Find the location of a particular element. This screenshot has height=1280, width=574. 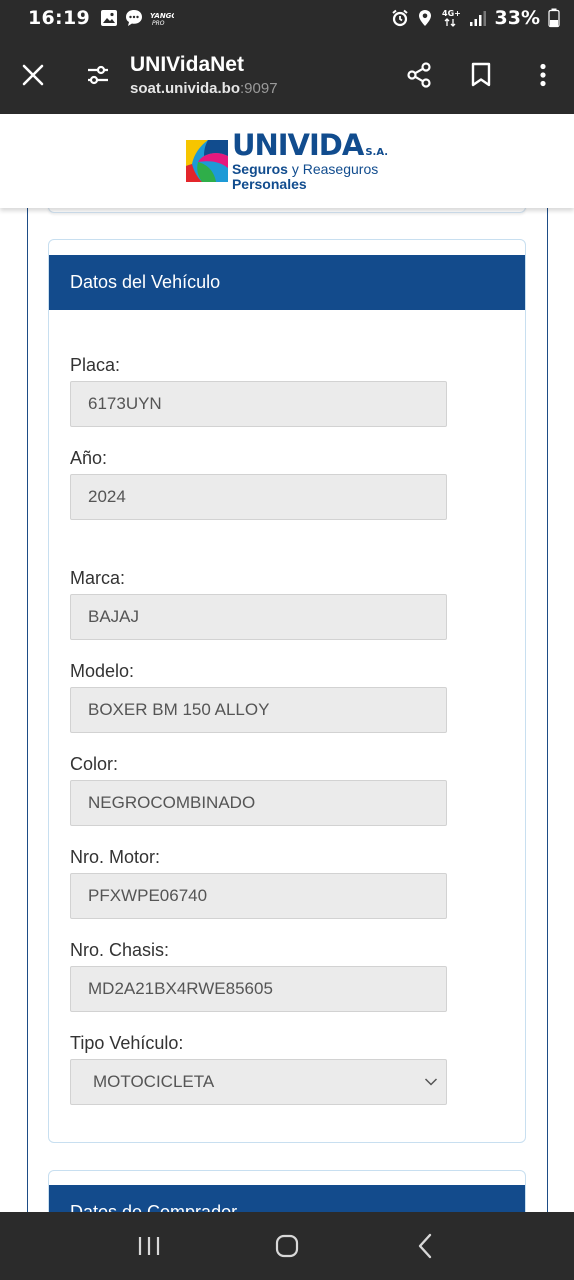

share-icon is located at coordinates (419, 75).